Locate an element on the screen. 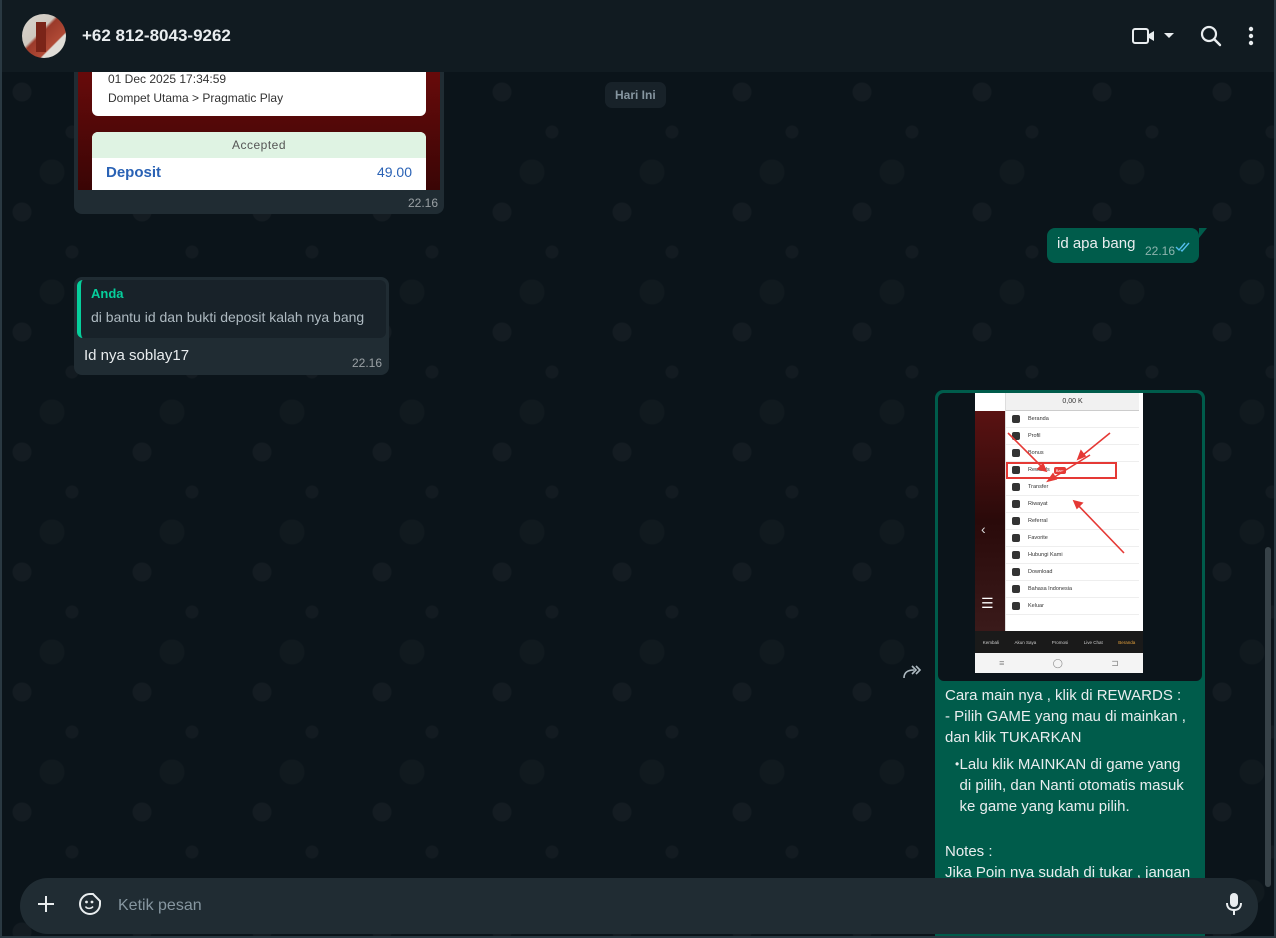 The width and height of the screenshot is (1276, 938). video-call-icon is located at coordinates (1144, 36).